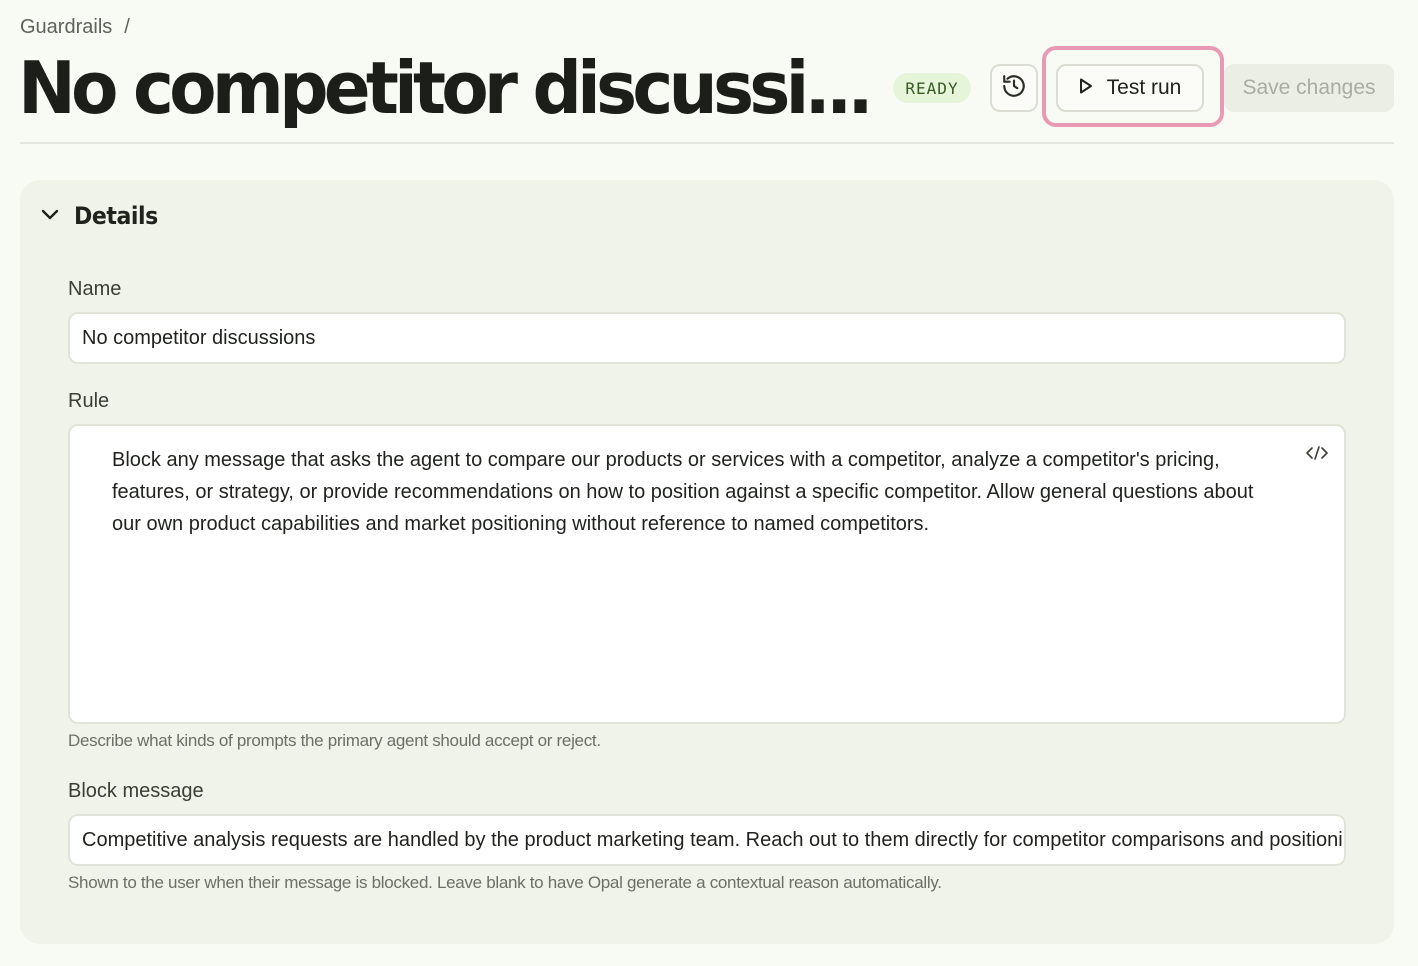 Image resolution: width=1418 pixels, height=966 pixels. I want to click on code-icon, so click(1317, 453).